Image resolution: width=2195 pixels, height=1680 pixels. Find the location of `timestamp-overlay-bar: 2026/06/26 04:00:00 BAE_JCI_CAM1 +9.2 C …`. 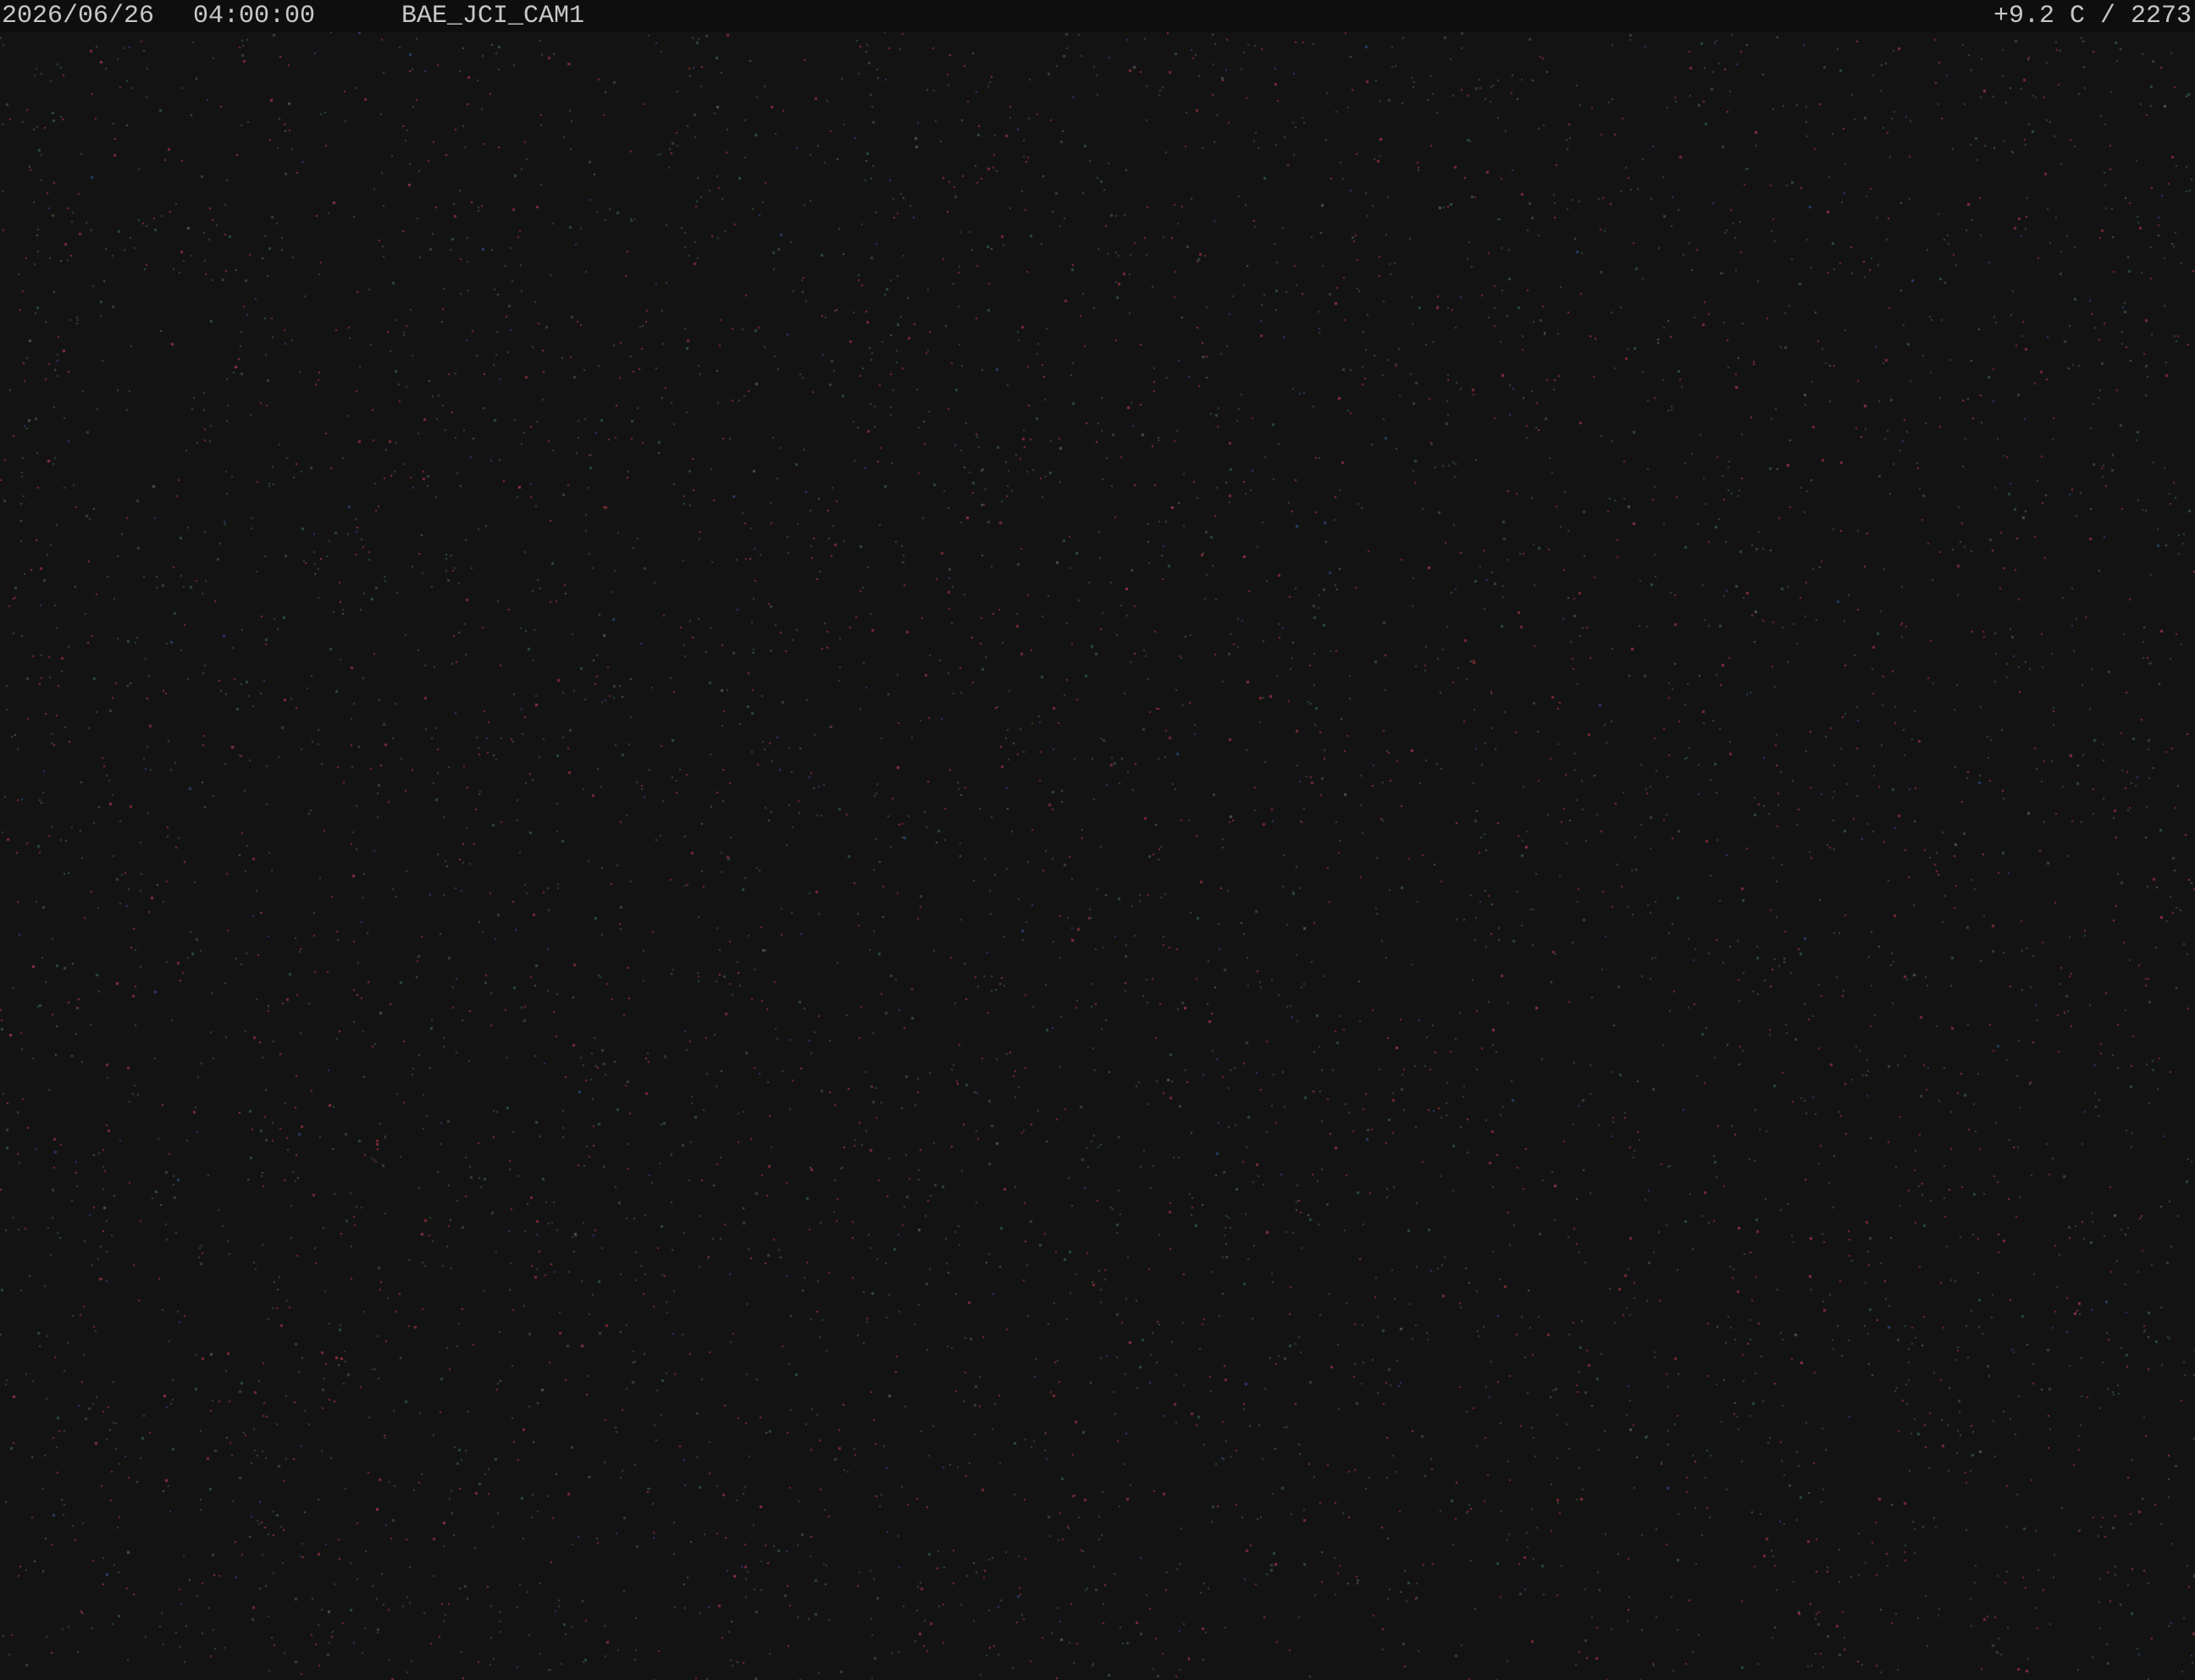

timestamp-overlay-bar: 2026/06/26 04:00:00 BAE_JCI_CAM1 +9.2 C … is located at coordinates (1097, 16).